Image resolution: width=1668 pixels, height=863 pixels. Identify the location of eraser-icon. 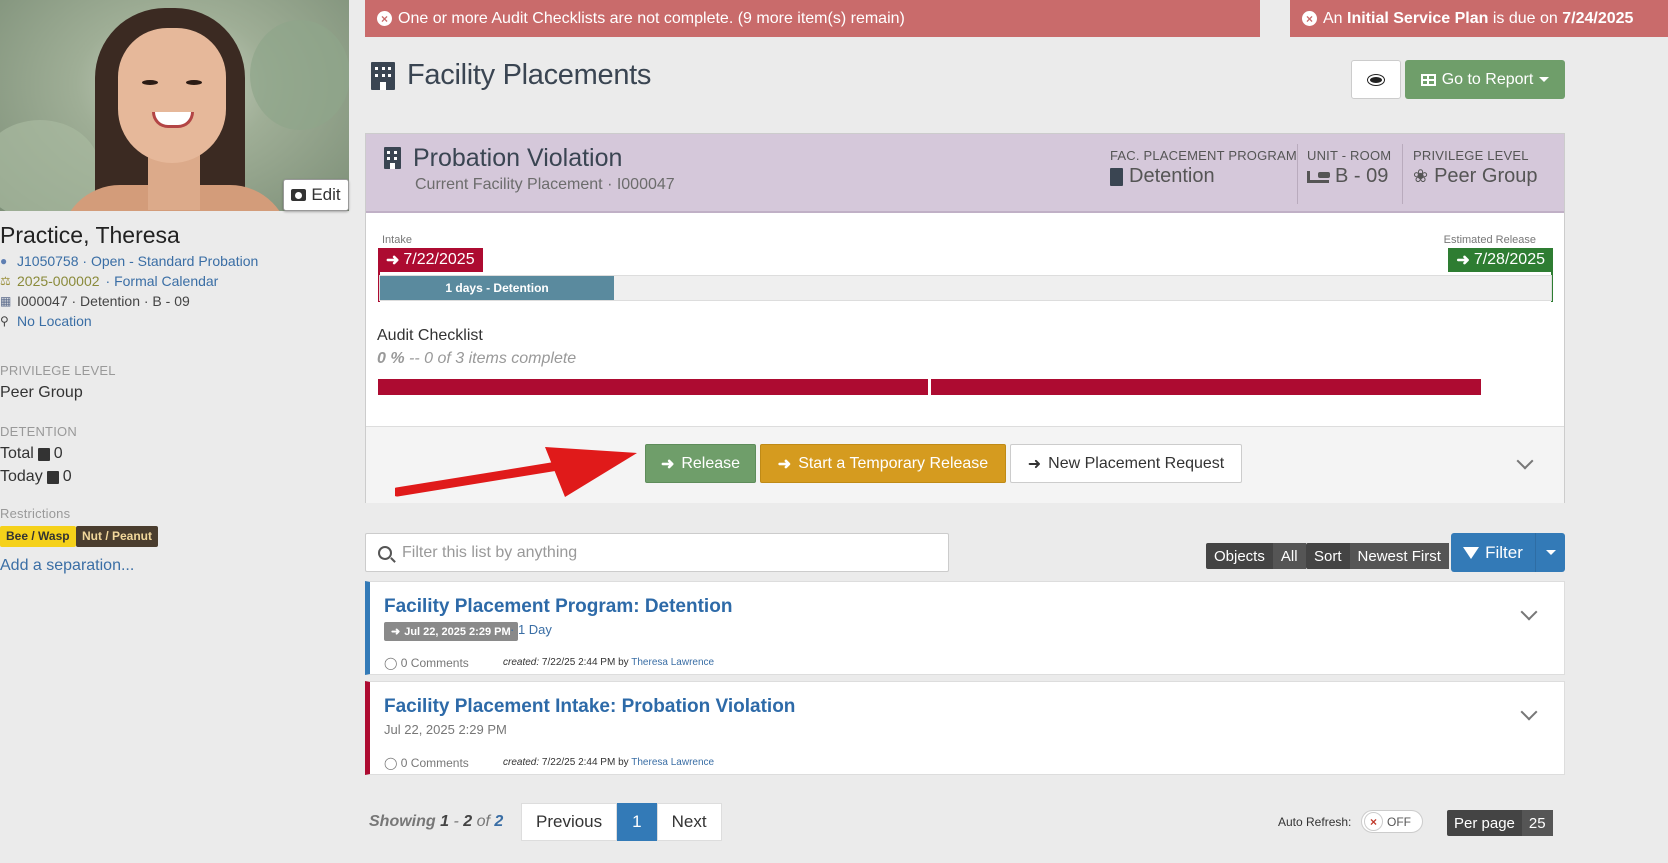
(1376, 79).